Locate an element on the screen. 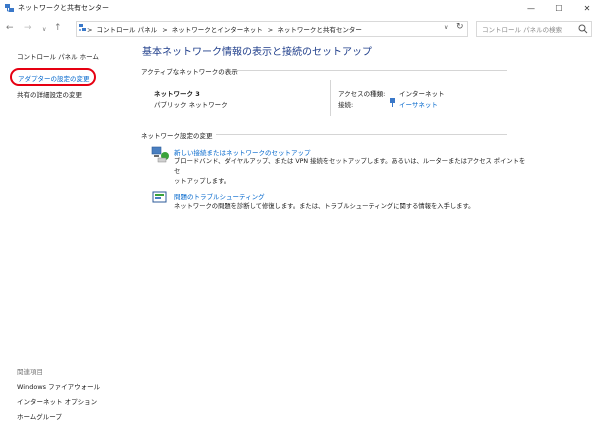 The width and height of the screenshot is (600, 429). minimize-button: — is located at coordinates (531, 8).